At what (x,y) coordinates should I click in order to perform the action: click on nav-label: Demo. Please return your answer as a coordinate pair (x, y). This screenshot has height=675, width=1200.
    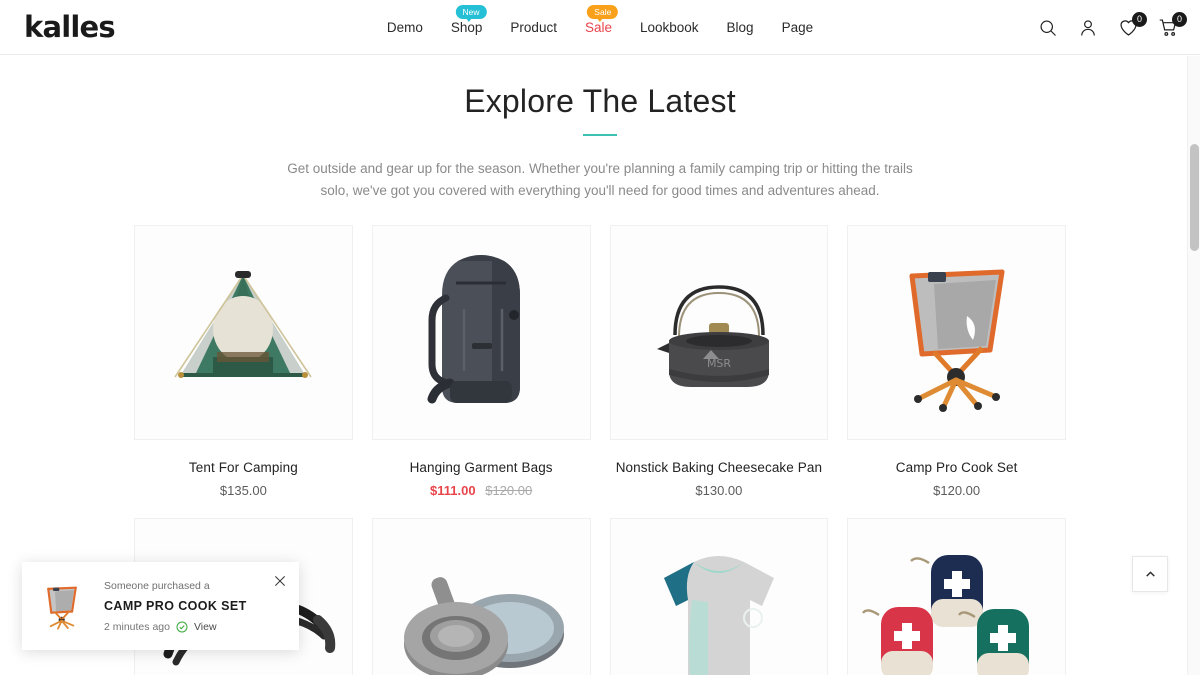
    Looking at the image, I should click on (404, 27).